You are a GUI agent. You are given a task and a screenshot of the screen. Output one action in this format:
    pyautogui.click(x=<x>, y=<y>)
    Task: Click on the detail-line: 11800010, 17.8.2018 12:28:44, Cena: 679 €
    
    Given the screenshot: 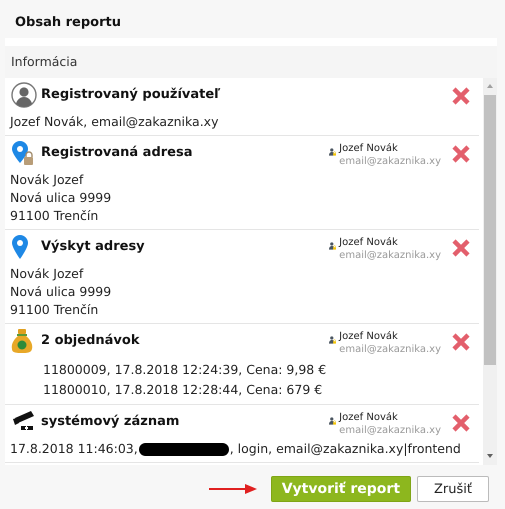 What is the action you would take?
    pyautogui.click(x=183, y=390)
    